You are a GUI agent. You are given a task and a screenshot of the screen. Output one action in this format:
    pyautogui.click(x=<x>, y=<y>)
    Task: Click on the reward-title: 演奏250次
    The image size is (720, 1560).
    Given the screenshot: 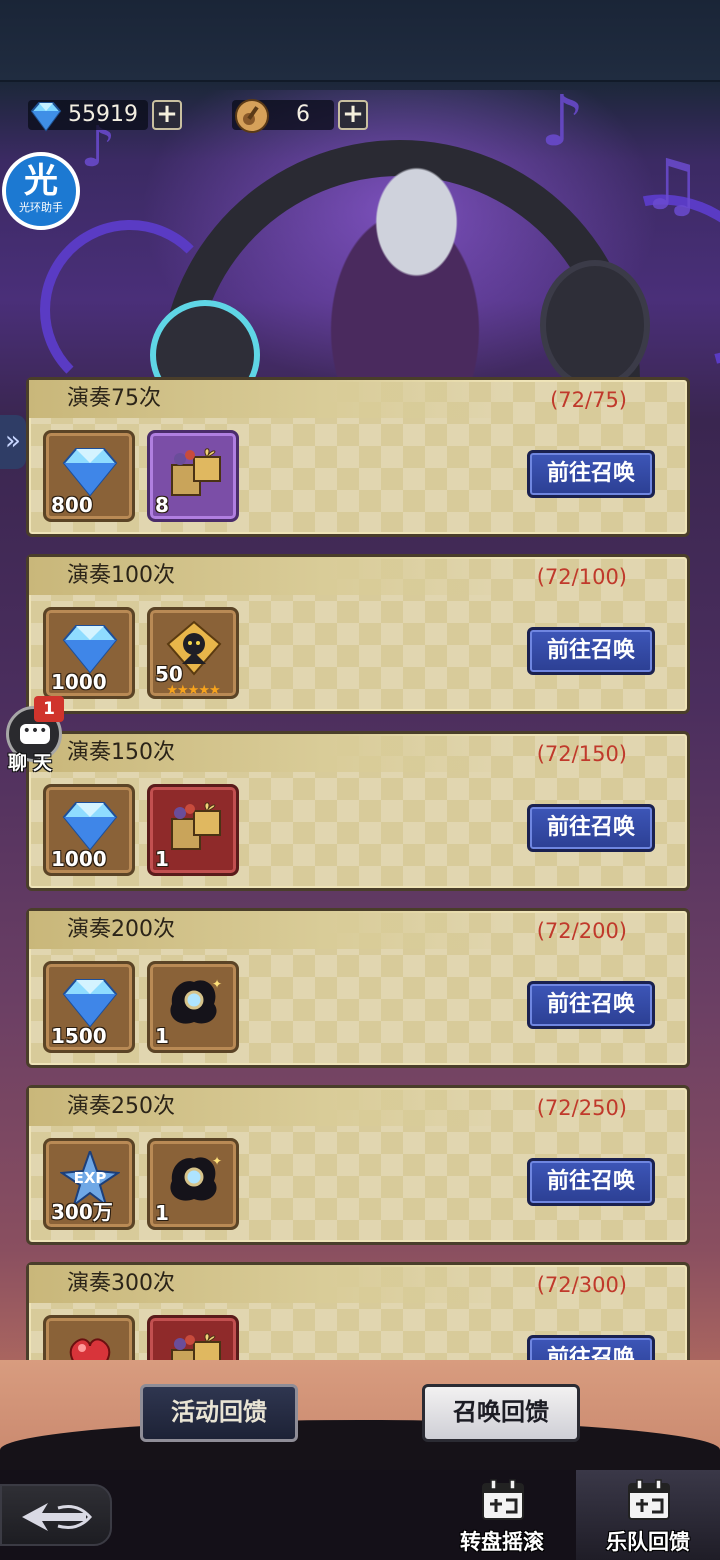 What is the action you would take?
    pyautogui.click(x=121, y=1106)
    